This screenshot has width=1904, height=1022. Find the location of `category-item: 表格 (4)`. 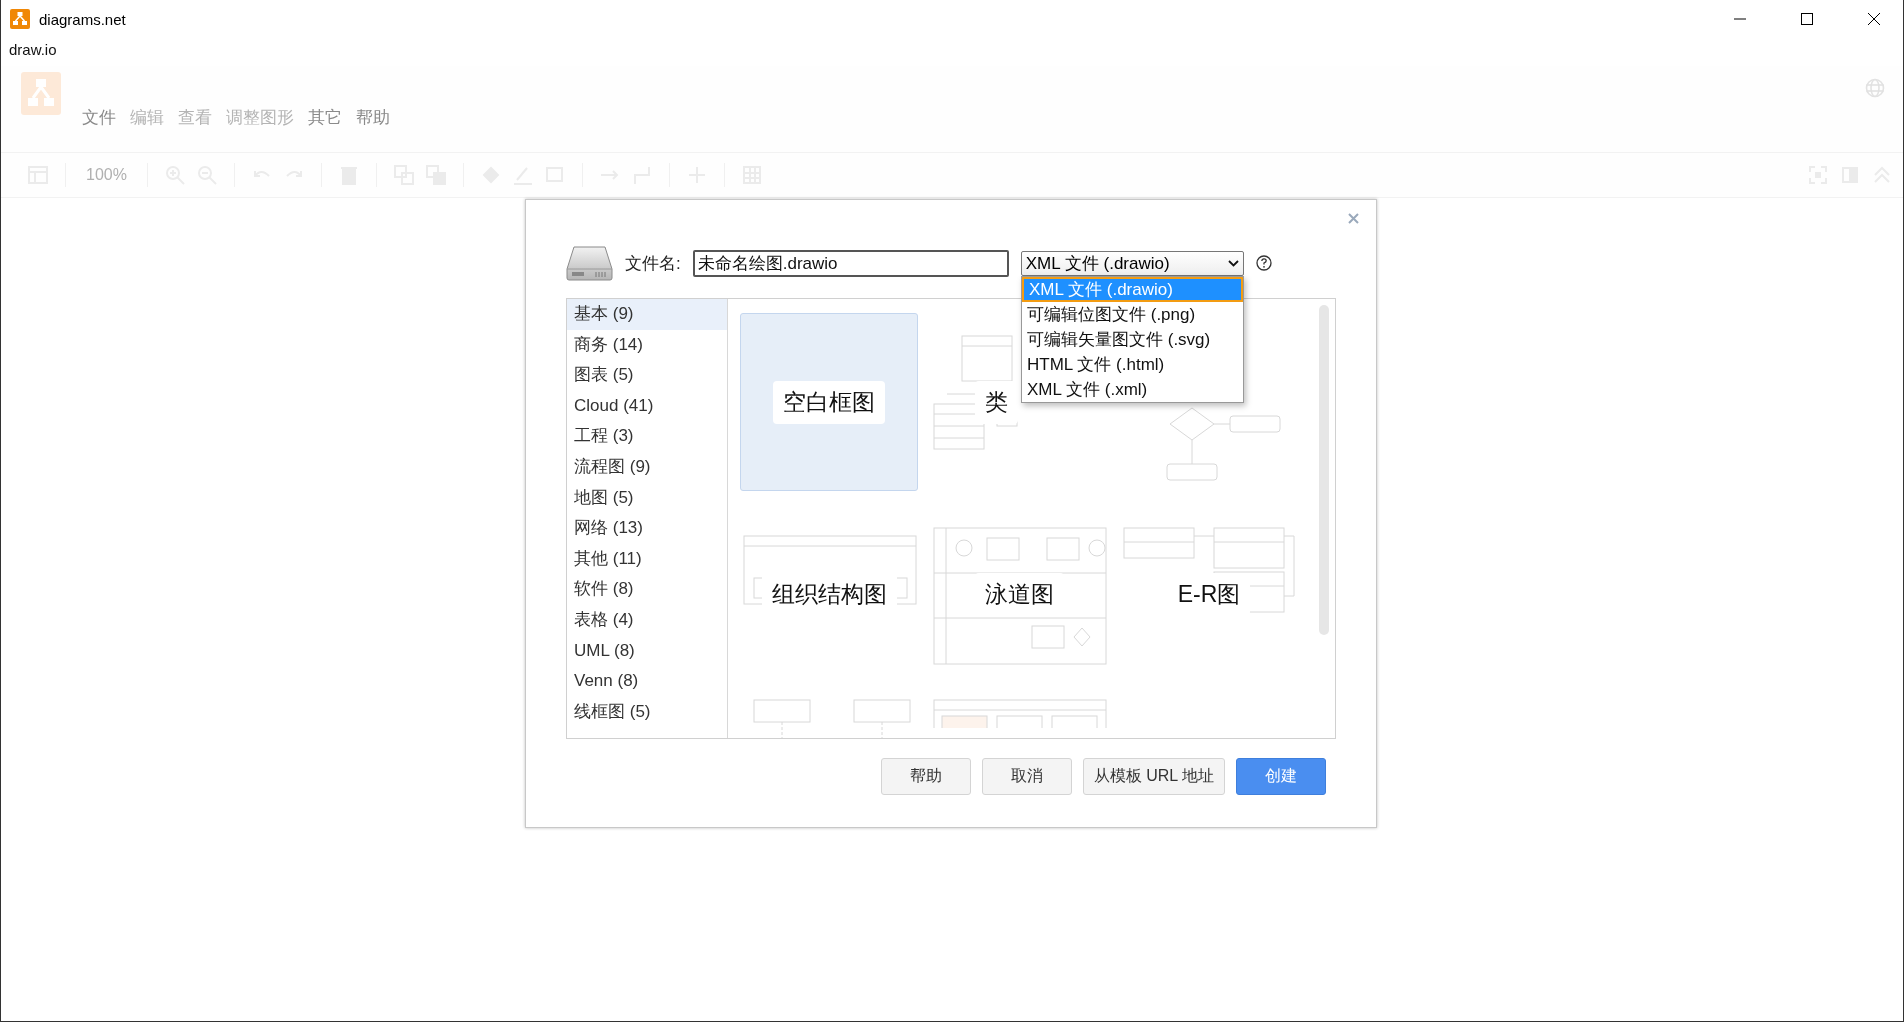

category-item: 表格 (4) is located at coordinates (647, 620).